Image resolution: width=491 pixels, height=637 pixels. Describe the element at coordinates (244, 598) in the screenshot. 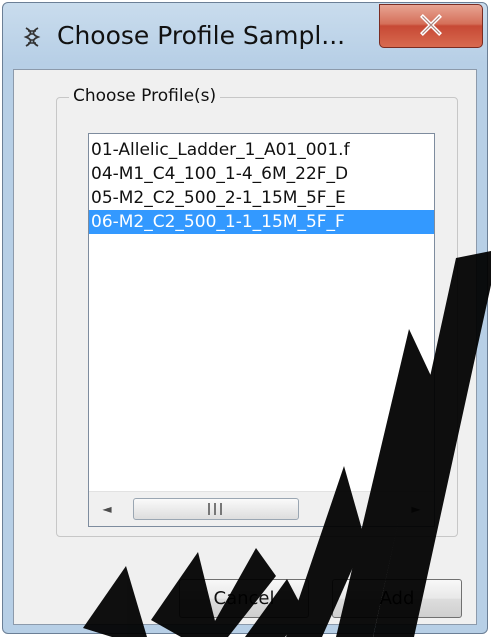

I see `cancel-button: Cancel` at that location.